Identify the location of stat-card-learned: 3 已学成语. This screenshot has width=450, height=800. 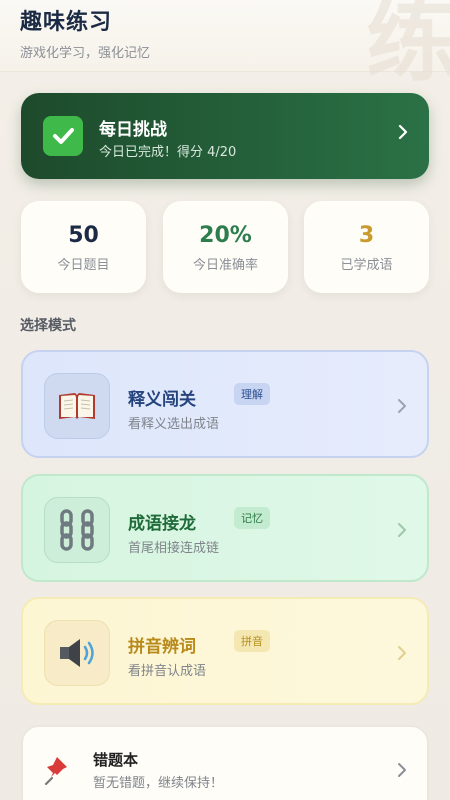
(366, 247).